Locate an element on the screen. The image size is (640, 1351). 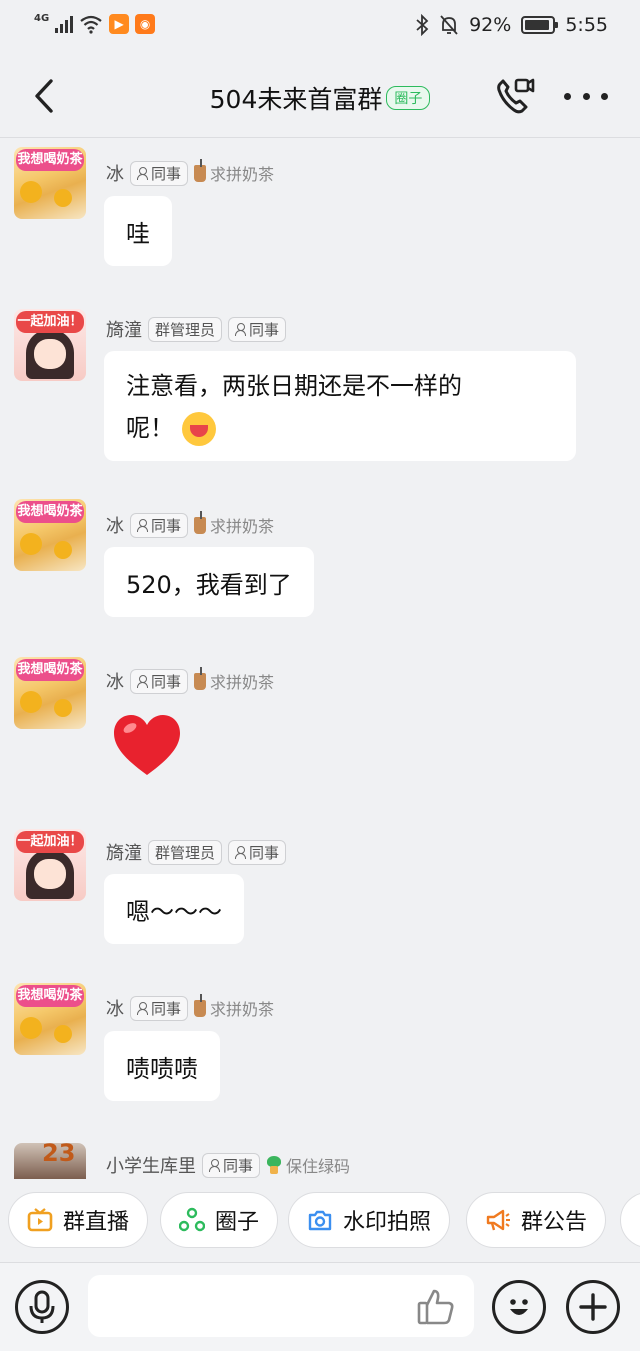
chip-label: 圈子 is located at coordinates (237, 1222).